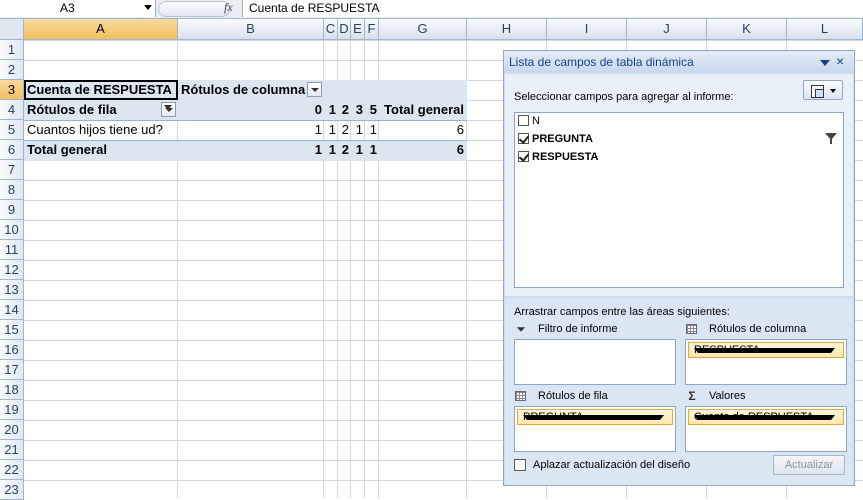 This screenshot has height=500, width=863. I want to click on row-labels-drop-area: PREGUNTA, so click(595, 429).